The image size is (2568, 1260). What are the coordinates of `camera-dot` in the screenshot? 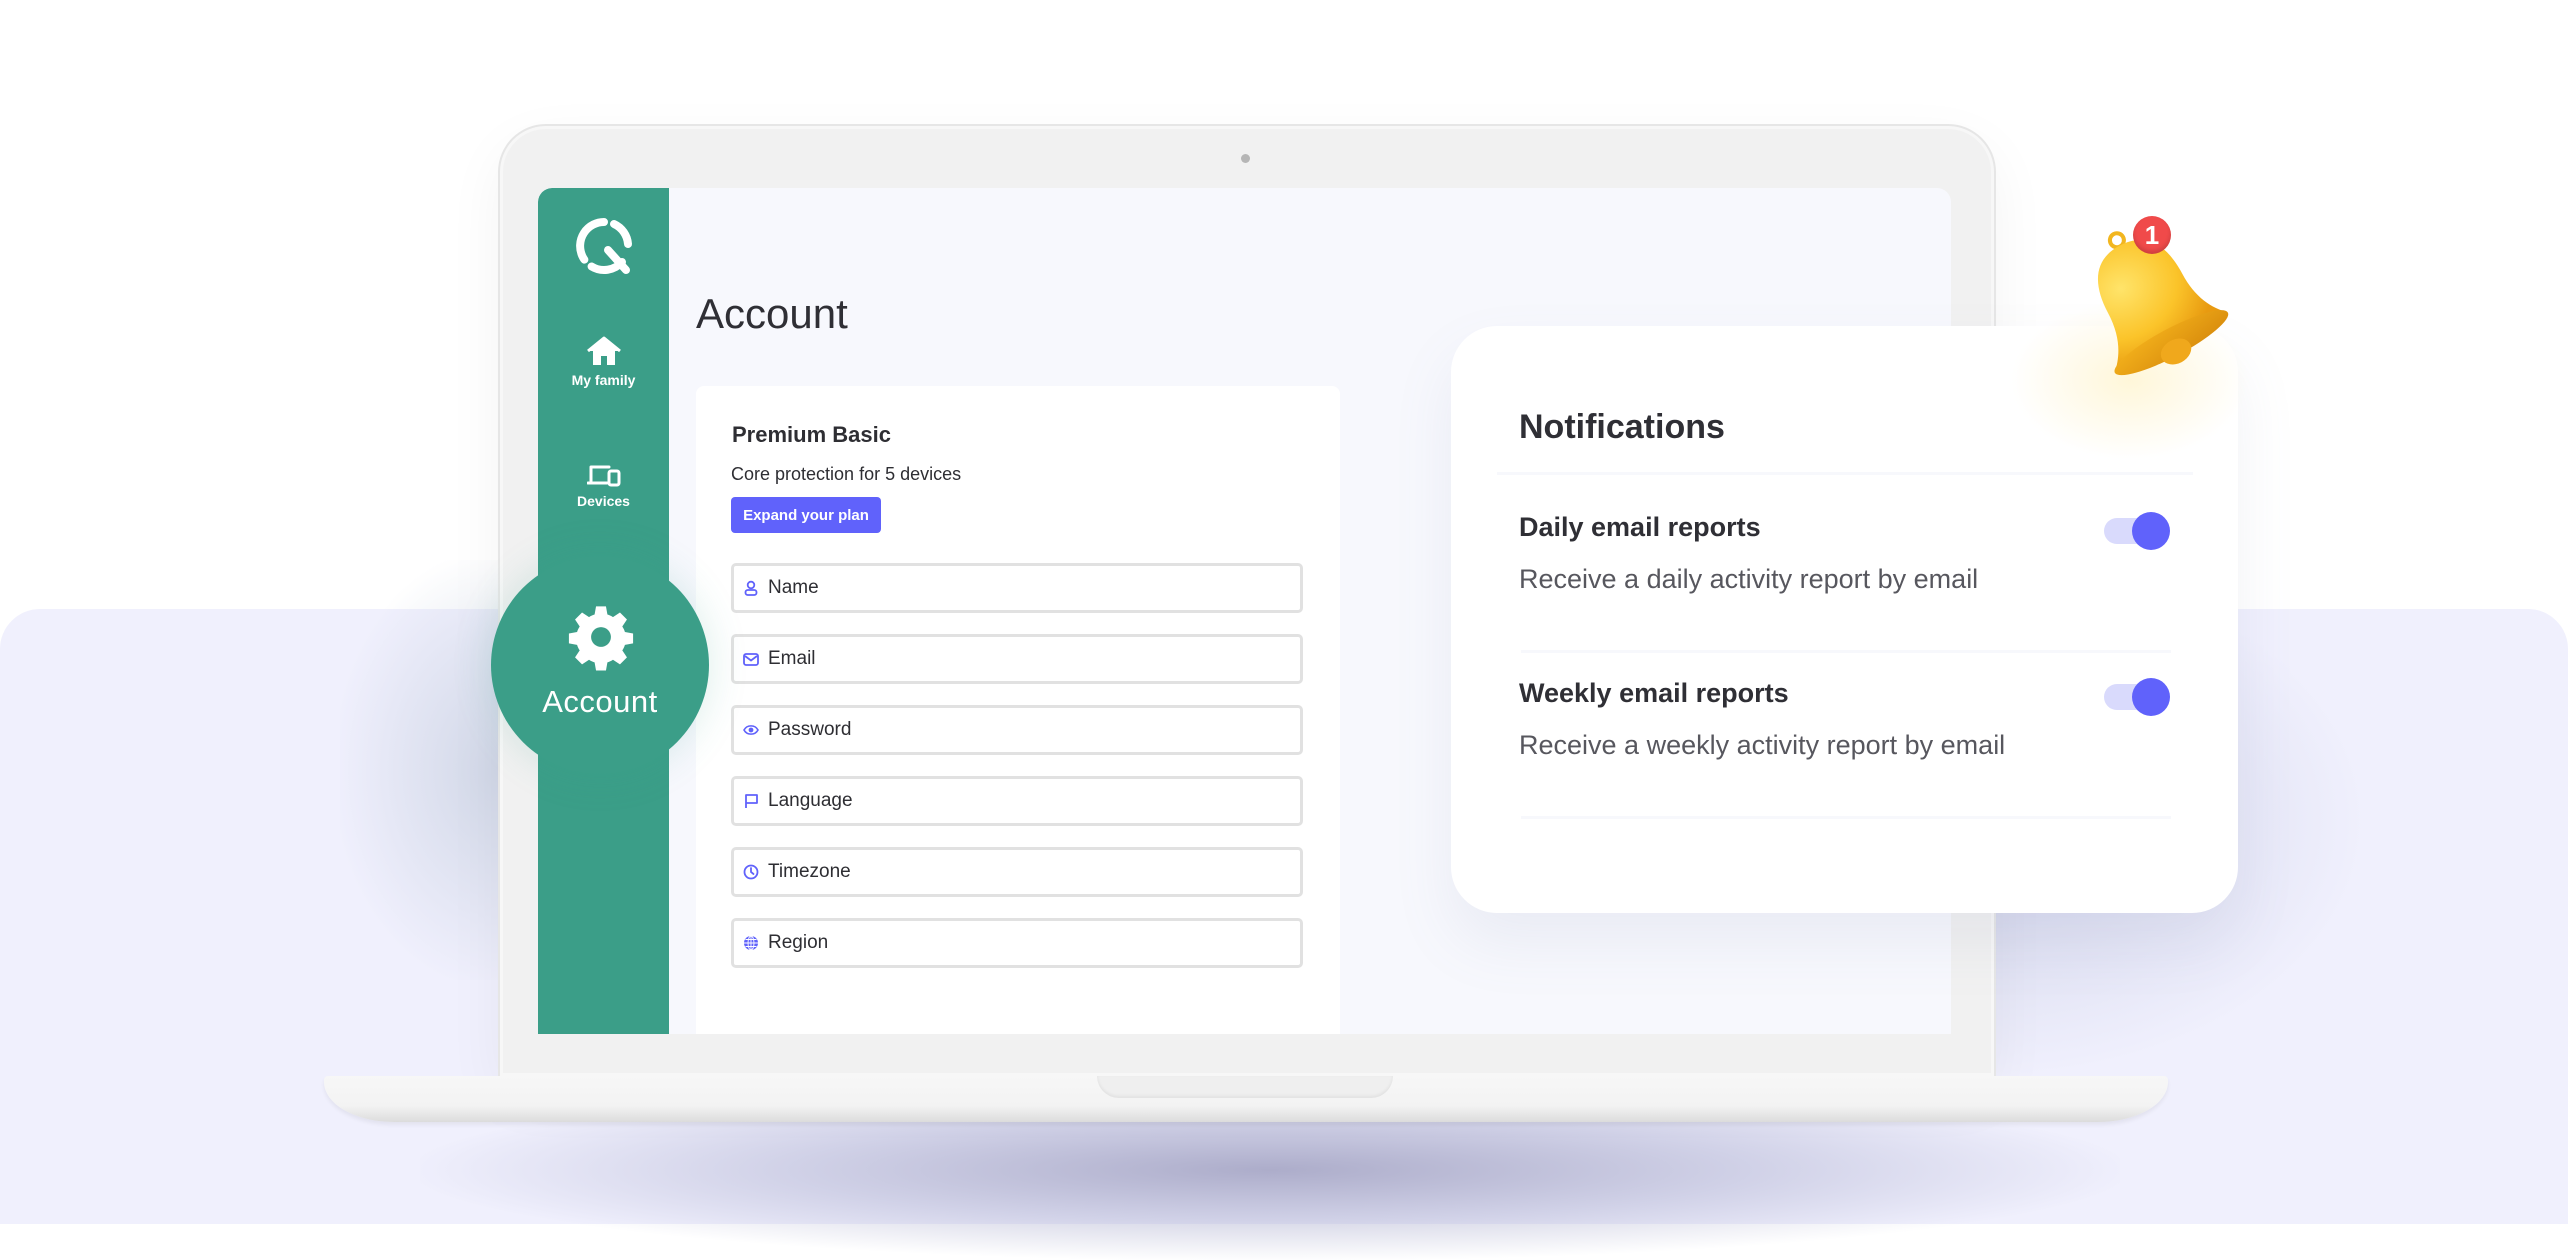 It's located at (1245, 158).